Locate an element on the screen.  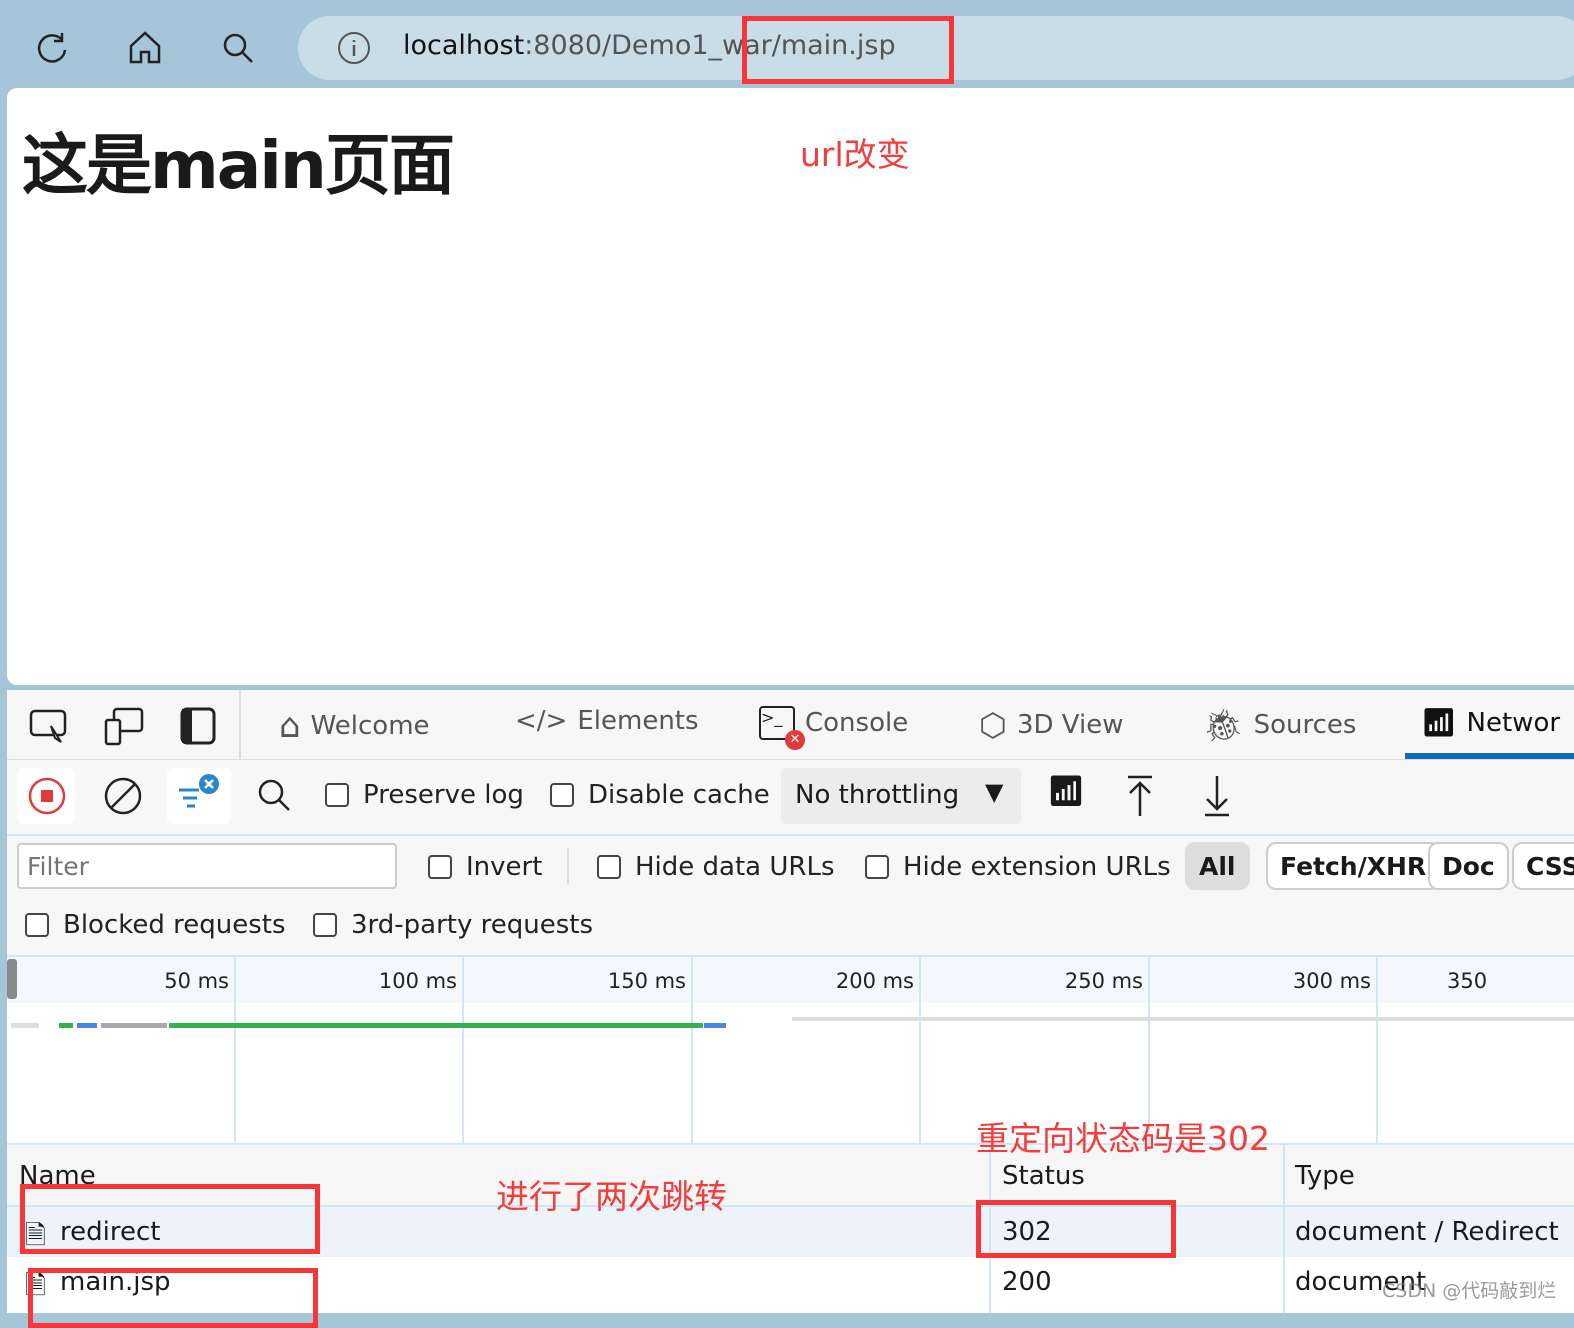
cube-icon: ⬡ is located at coordinates (993, 725).